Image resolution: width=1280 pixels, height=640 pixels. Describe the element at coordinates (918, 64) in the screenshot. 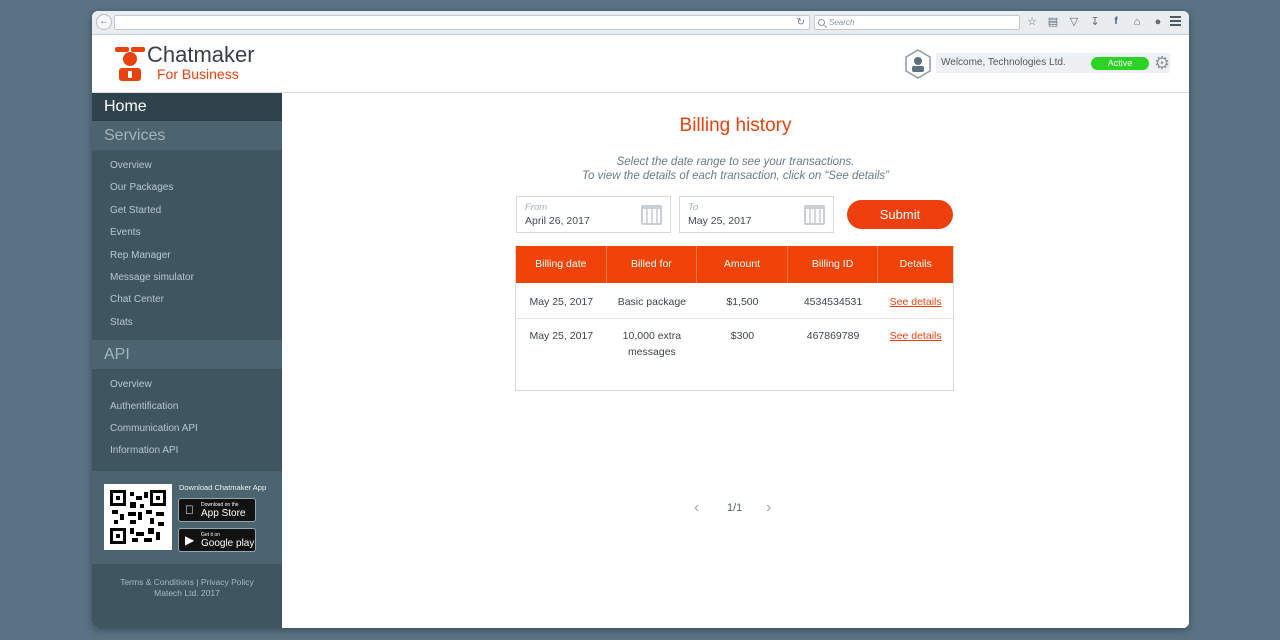

I see `company-avatar-icon` at that location.